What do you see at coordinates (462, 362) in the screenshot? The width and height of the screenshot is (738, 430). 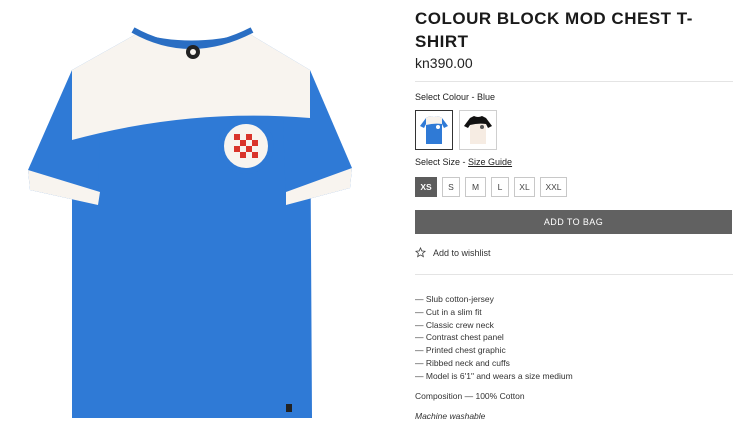 I see `feature-item: — Ribbed neck and cuffs` at bounding box center [462, 362].